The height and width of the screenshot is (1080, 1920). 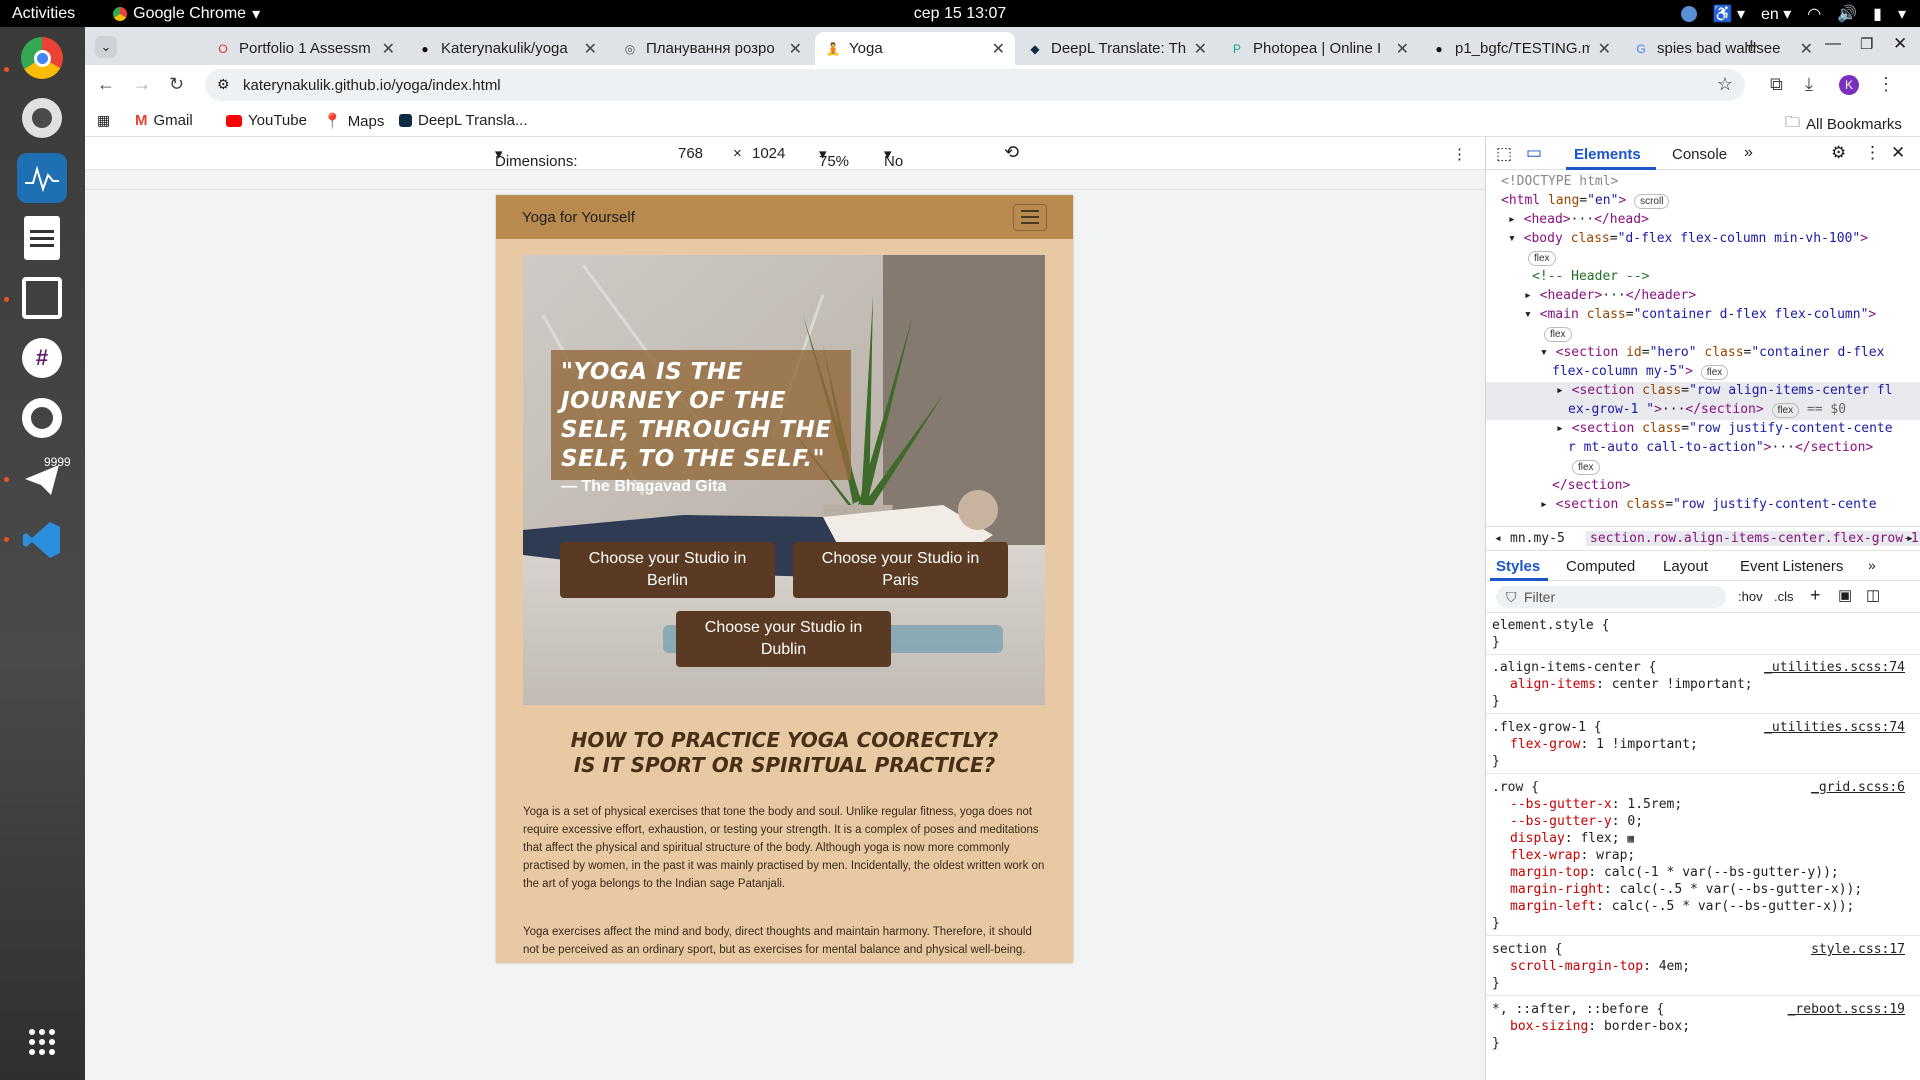 What do you see at coordinates (1640, 372) in the screenshot?
I see `dom-line-section-hero-cont: flex-column my-5"> flex` at bounding box center [1640, 372].